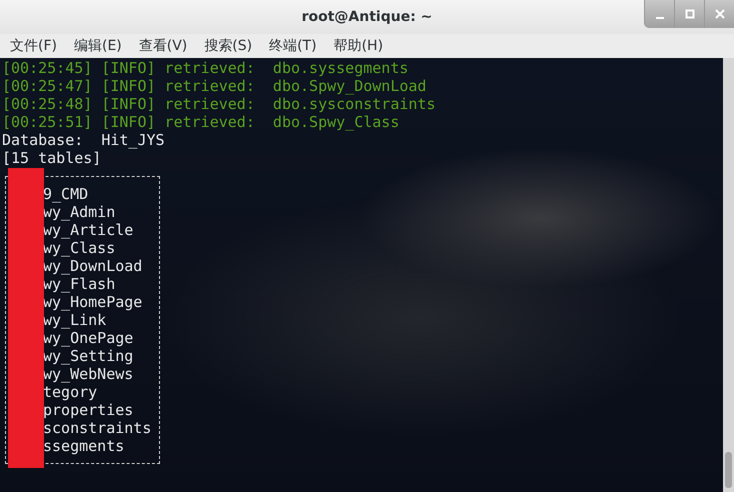 This screenshot has height=492, width=734. I want to click on close-icon, so click(719, 14).